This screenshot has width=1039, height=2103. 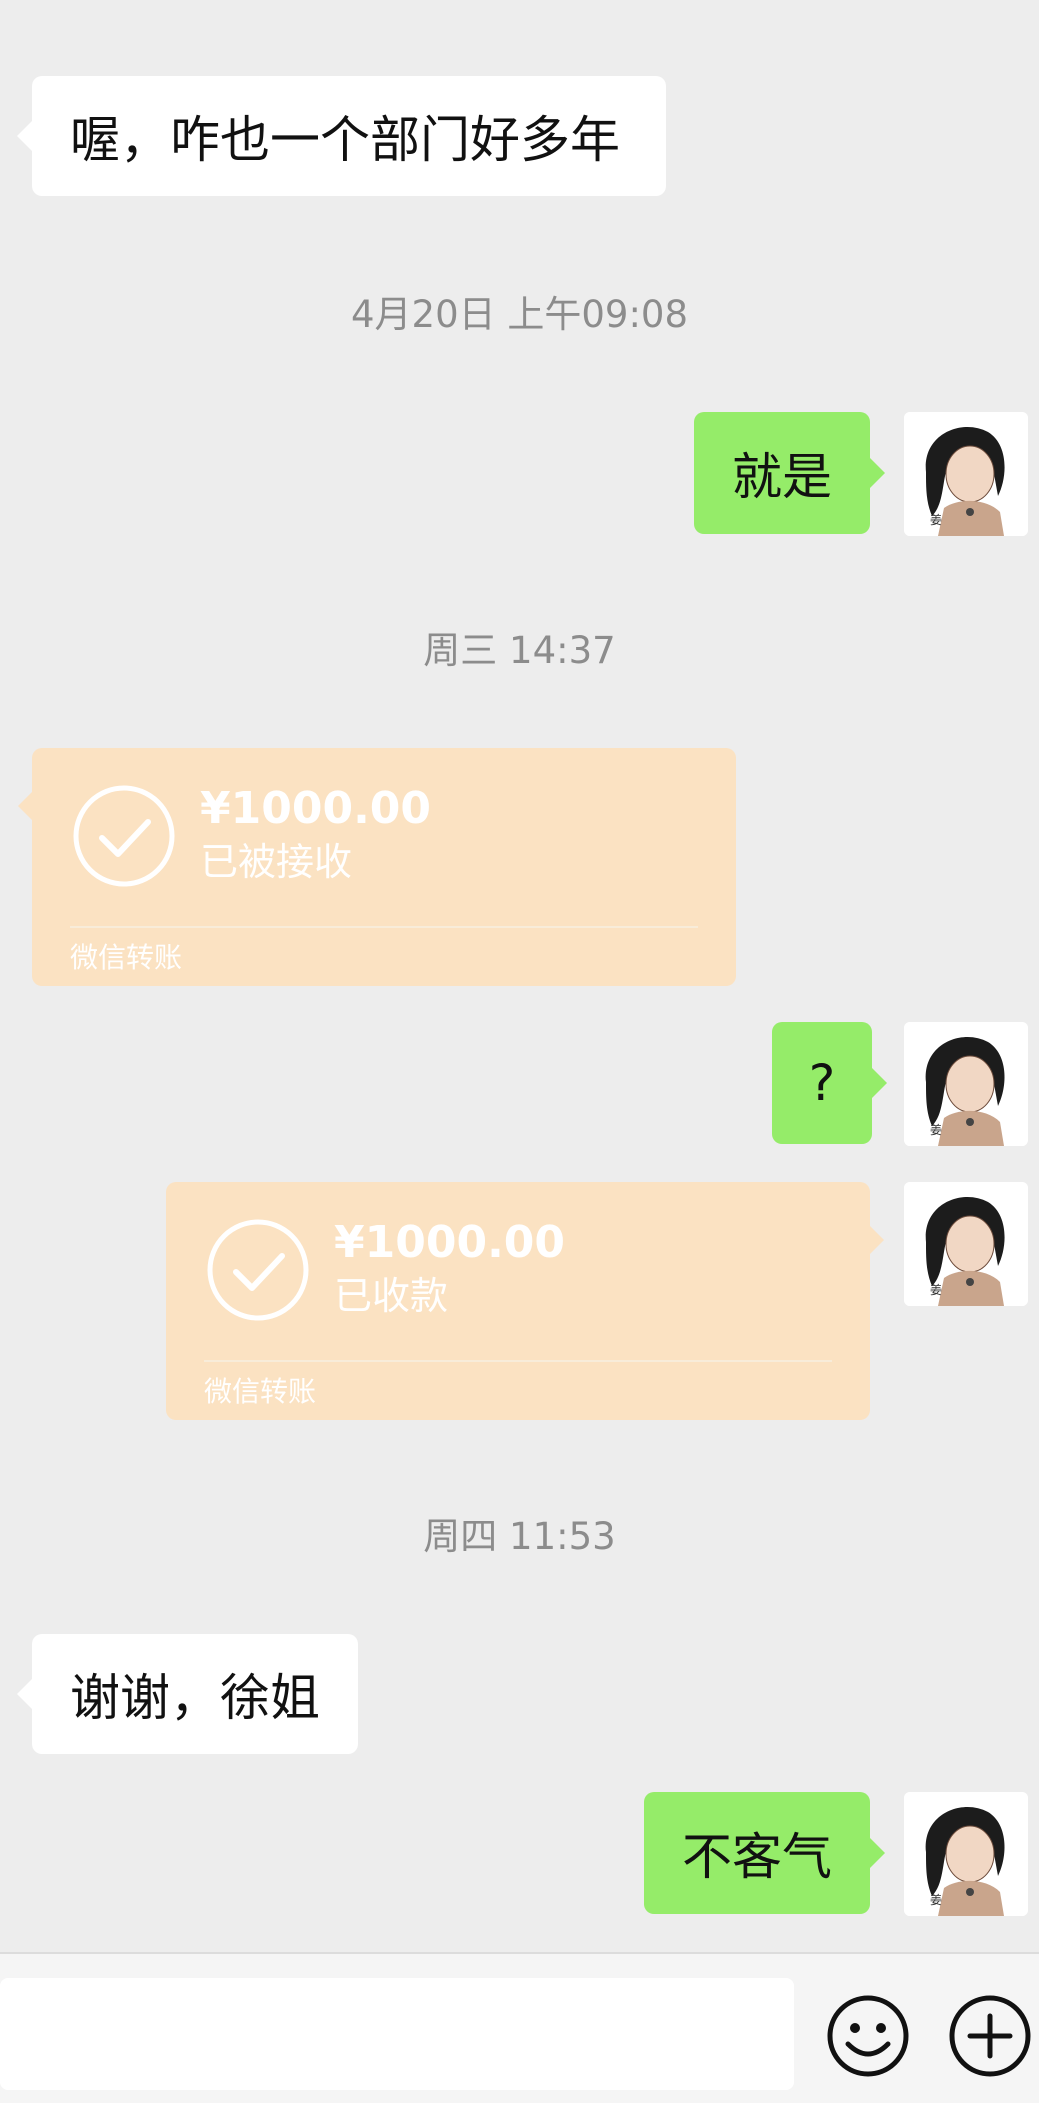 I want to click on message-text: 就是, so click(x=782, y=477).